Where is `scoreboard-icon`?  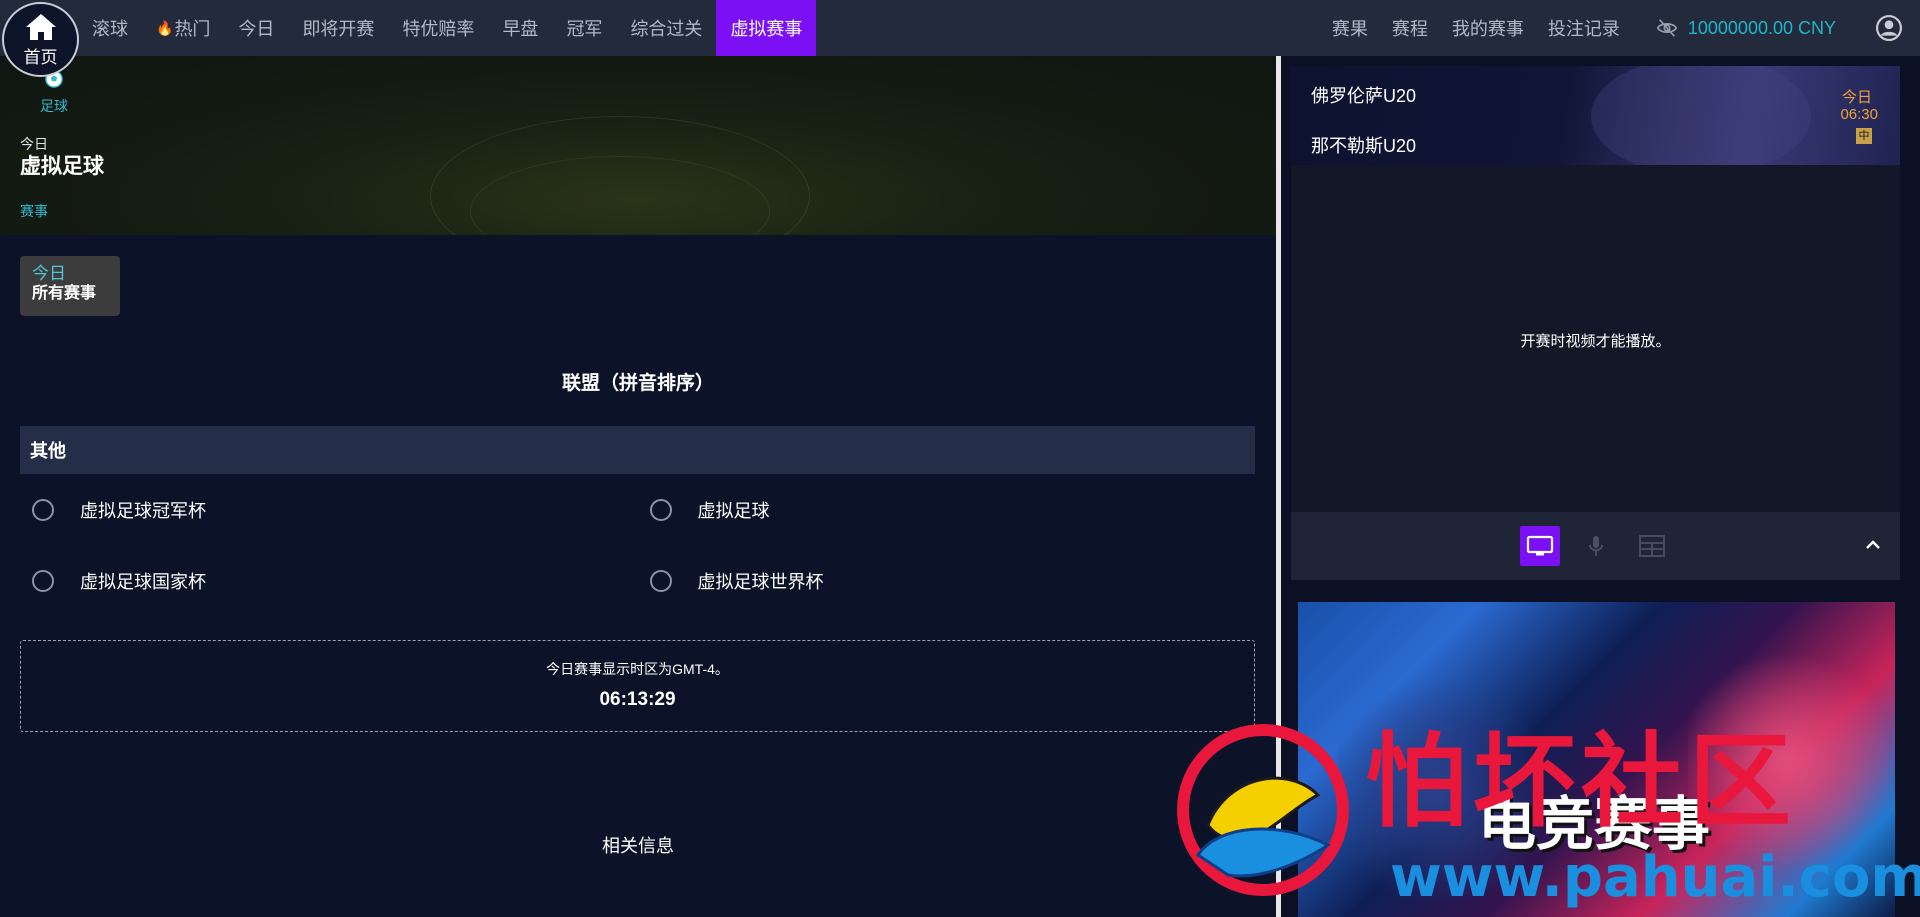 scoreboard-icon is located at coordinates (1651, 546).